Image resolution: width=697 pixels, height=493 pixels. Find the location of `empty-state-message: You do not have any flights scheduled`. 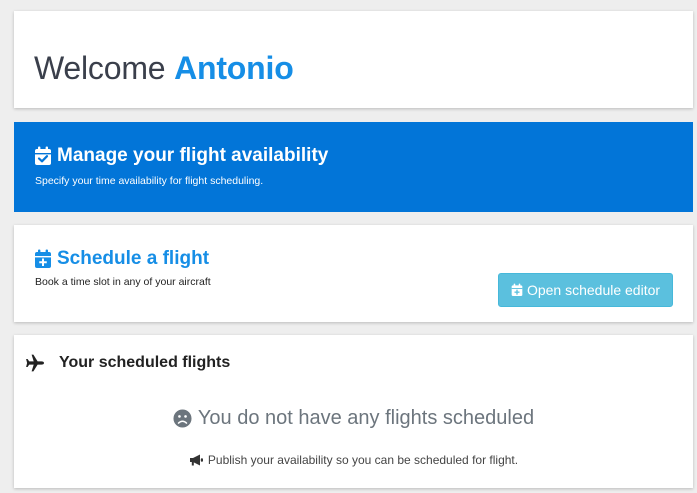

empty-state-message: You do not have any flights scheduled is located at coordinates (353, 418).